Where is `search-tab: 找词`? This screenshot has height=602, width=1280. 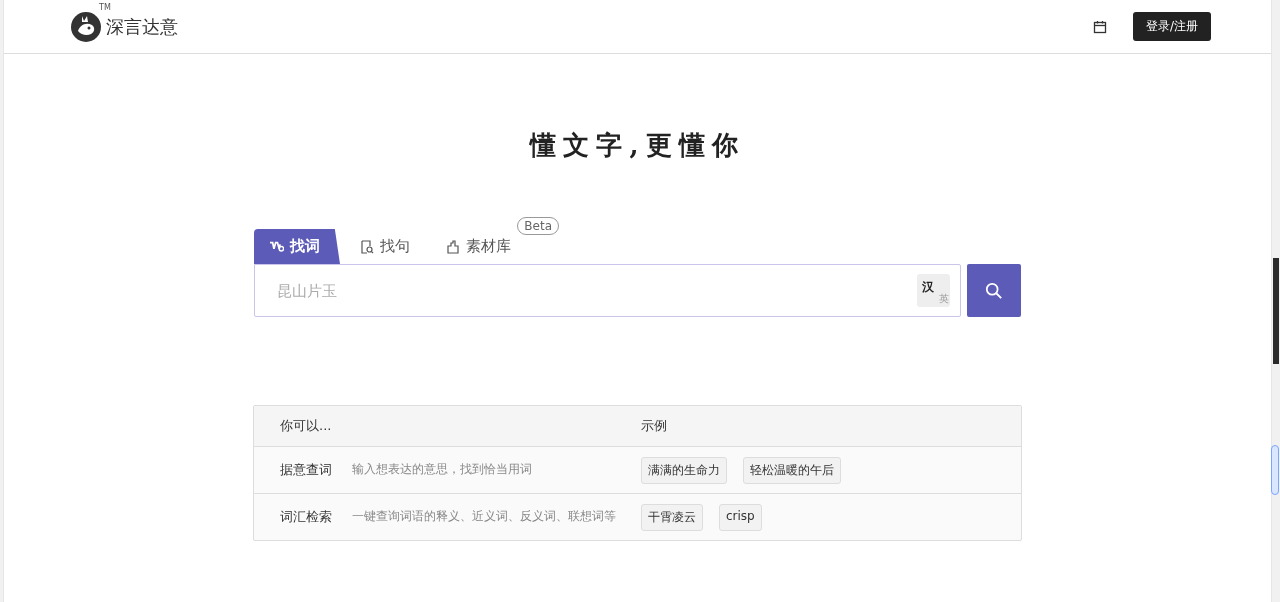
search-tab: 找词 is located at coordinates (297, 246).